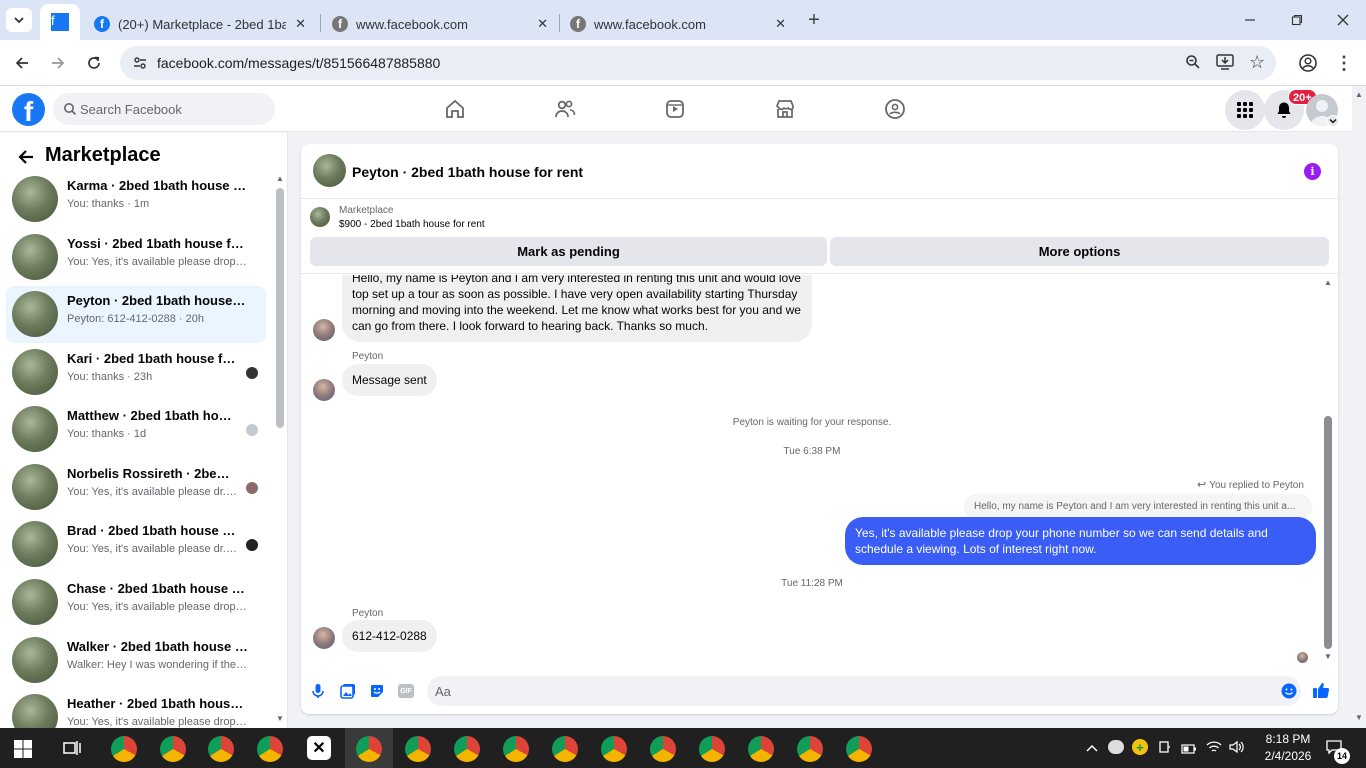  Describe the element at coordinates (1245, 110) in the screenshot. I see `menu-grid-button` at that location.